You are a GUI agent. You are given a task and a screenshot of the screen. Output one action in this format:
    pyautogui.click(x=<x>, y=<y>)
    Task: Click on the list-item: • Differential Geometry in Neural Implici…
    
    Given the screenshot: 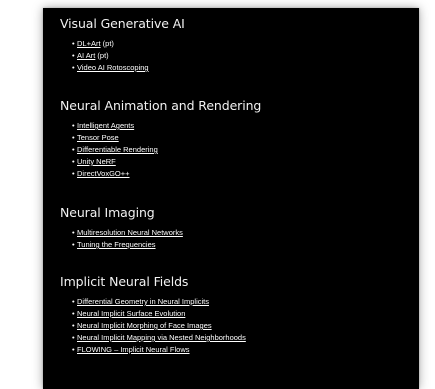 What is the action you would take?
    pyautogui.click(x=240, y=302)
    